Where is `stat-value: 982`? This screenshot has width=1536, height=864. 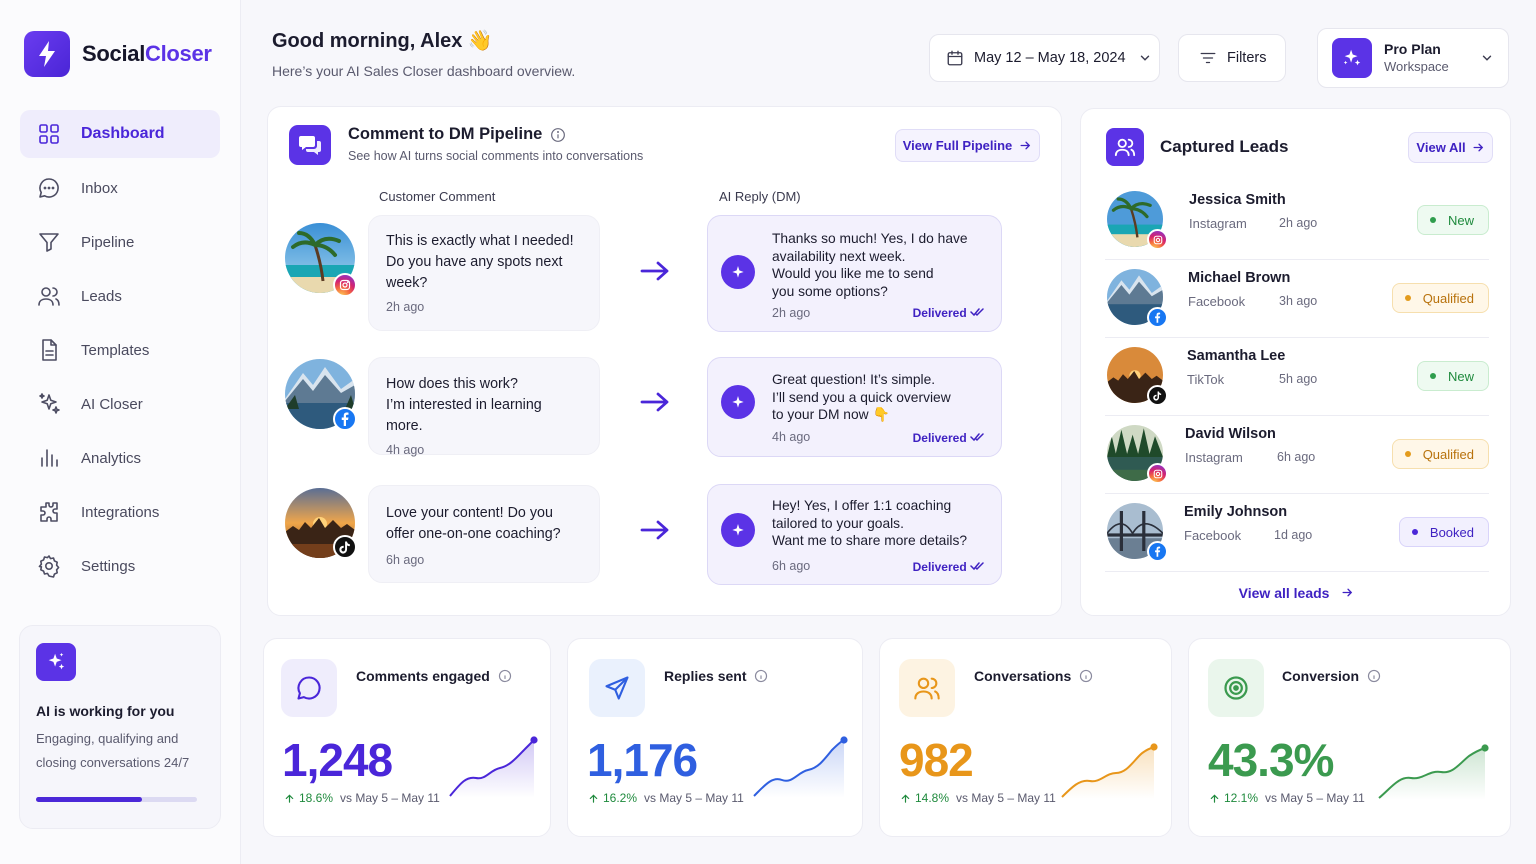 stat-value: 982 is located at coordinates (936, 760).